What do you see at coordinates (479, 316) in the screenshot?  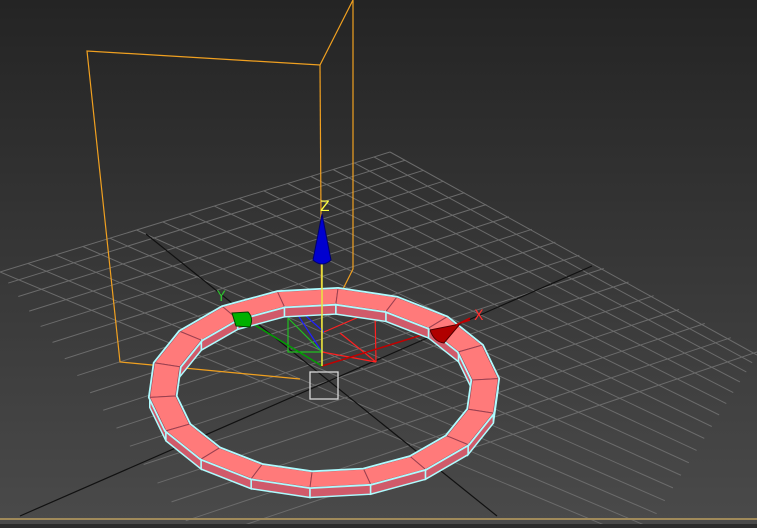 I see `gizmo-x-label: X` at bounding box center [479, 316].